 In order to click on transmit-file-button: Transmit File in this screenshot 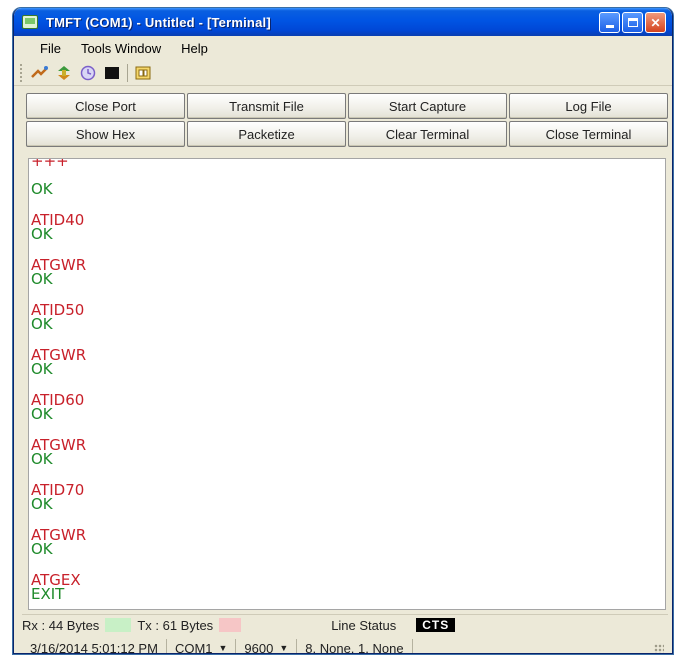, I will do `click(266, 106)`.